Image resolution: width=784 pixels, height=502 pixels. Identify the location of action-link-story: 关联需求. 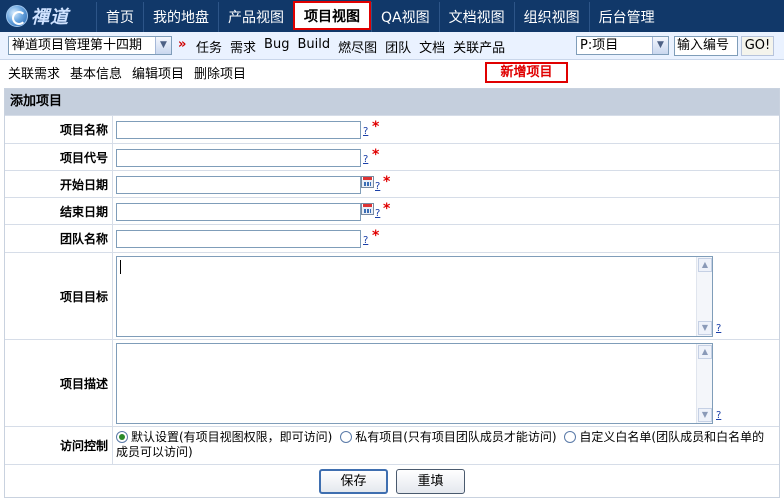
(34, 72).